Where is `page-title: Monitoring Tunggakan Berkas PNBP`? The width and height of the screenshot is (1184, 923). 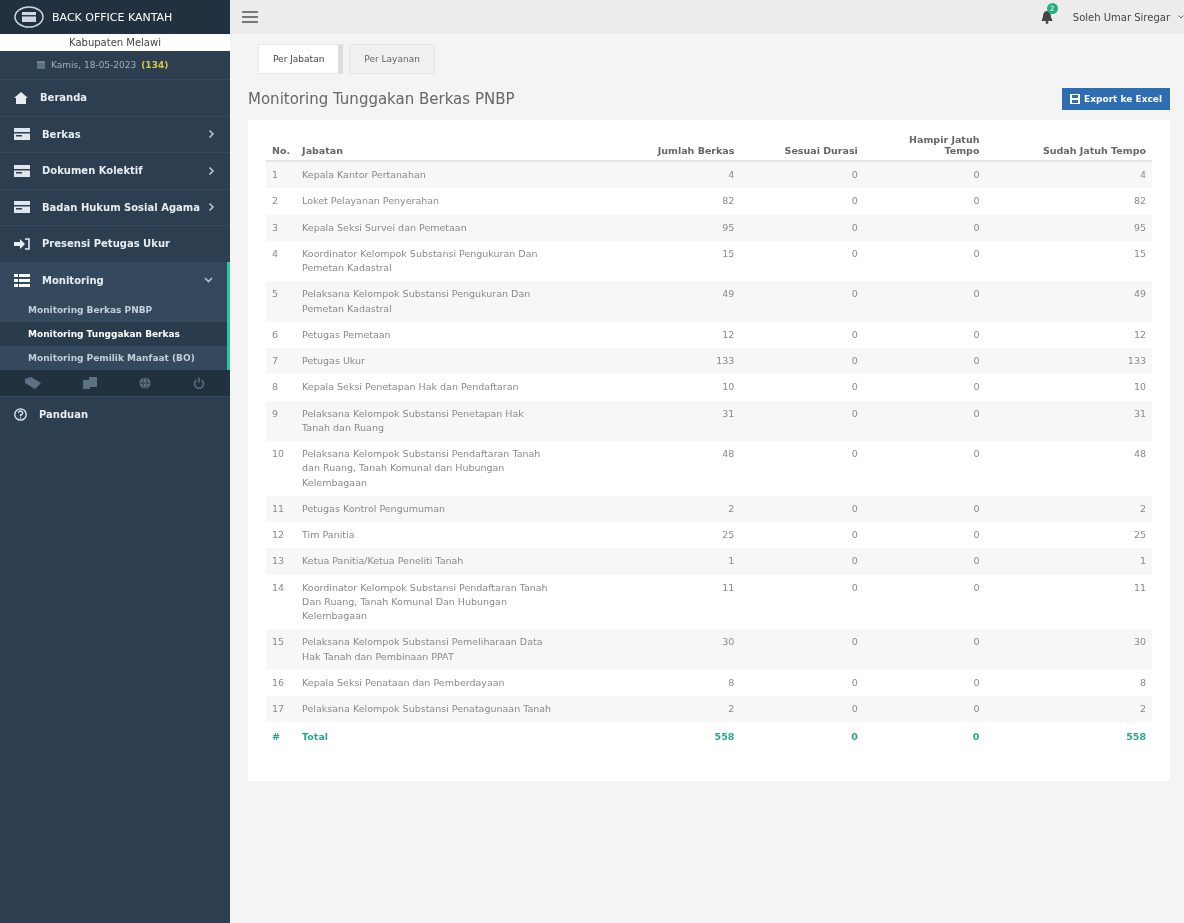 page-title: Monitoring Tunggakan Berkas PNBP is located at coordinates (381, 99).